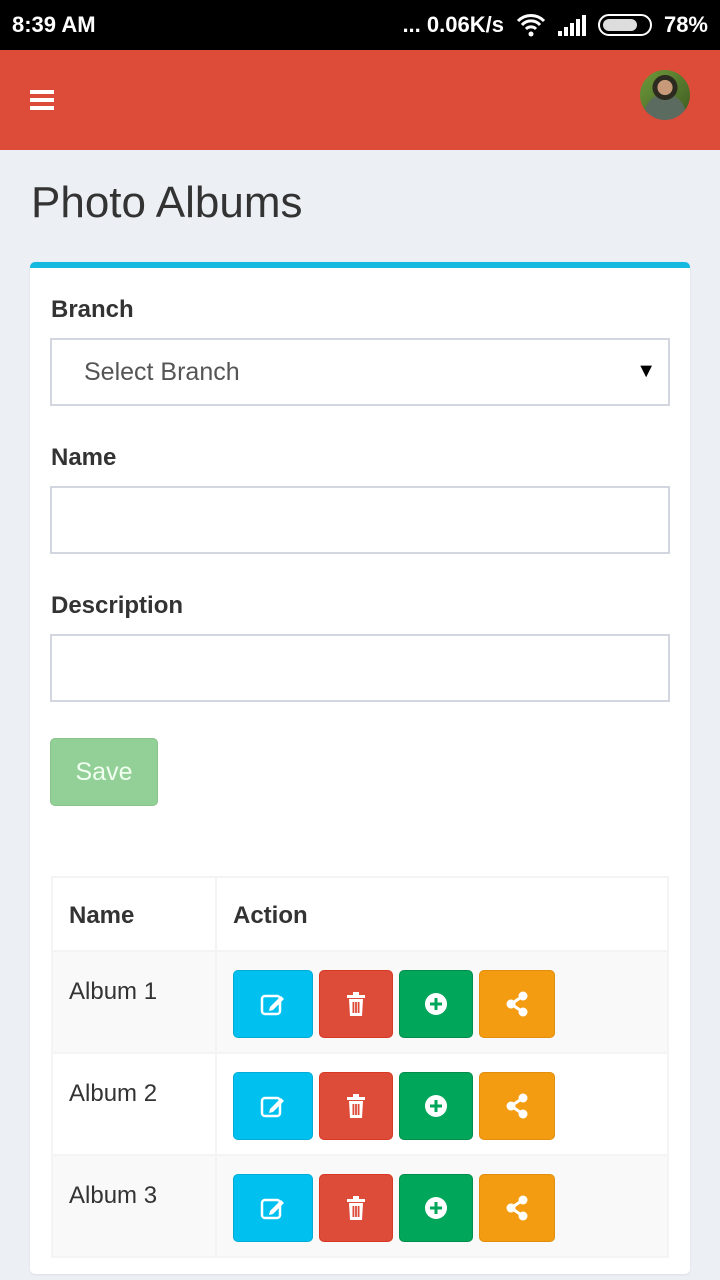  What do you see at coordinates (134, 914) in the screenshot?
I see `column-header-name: Name` at bounding box center [134, 914].